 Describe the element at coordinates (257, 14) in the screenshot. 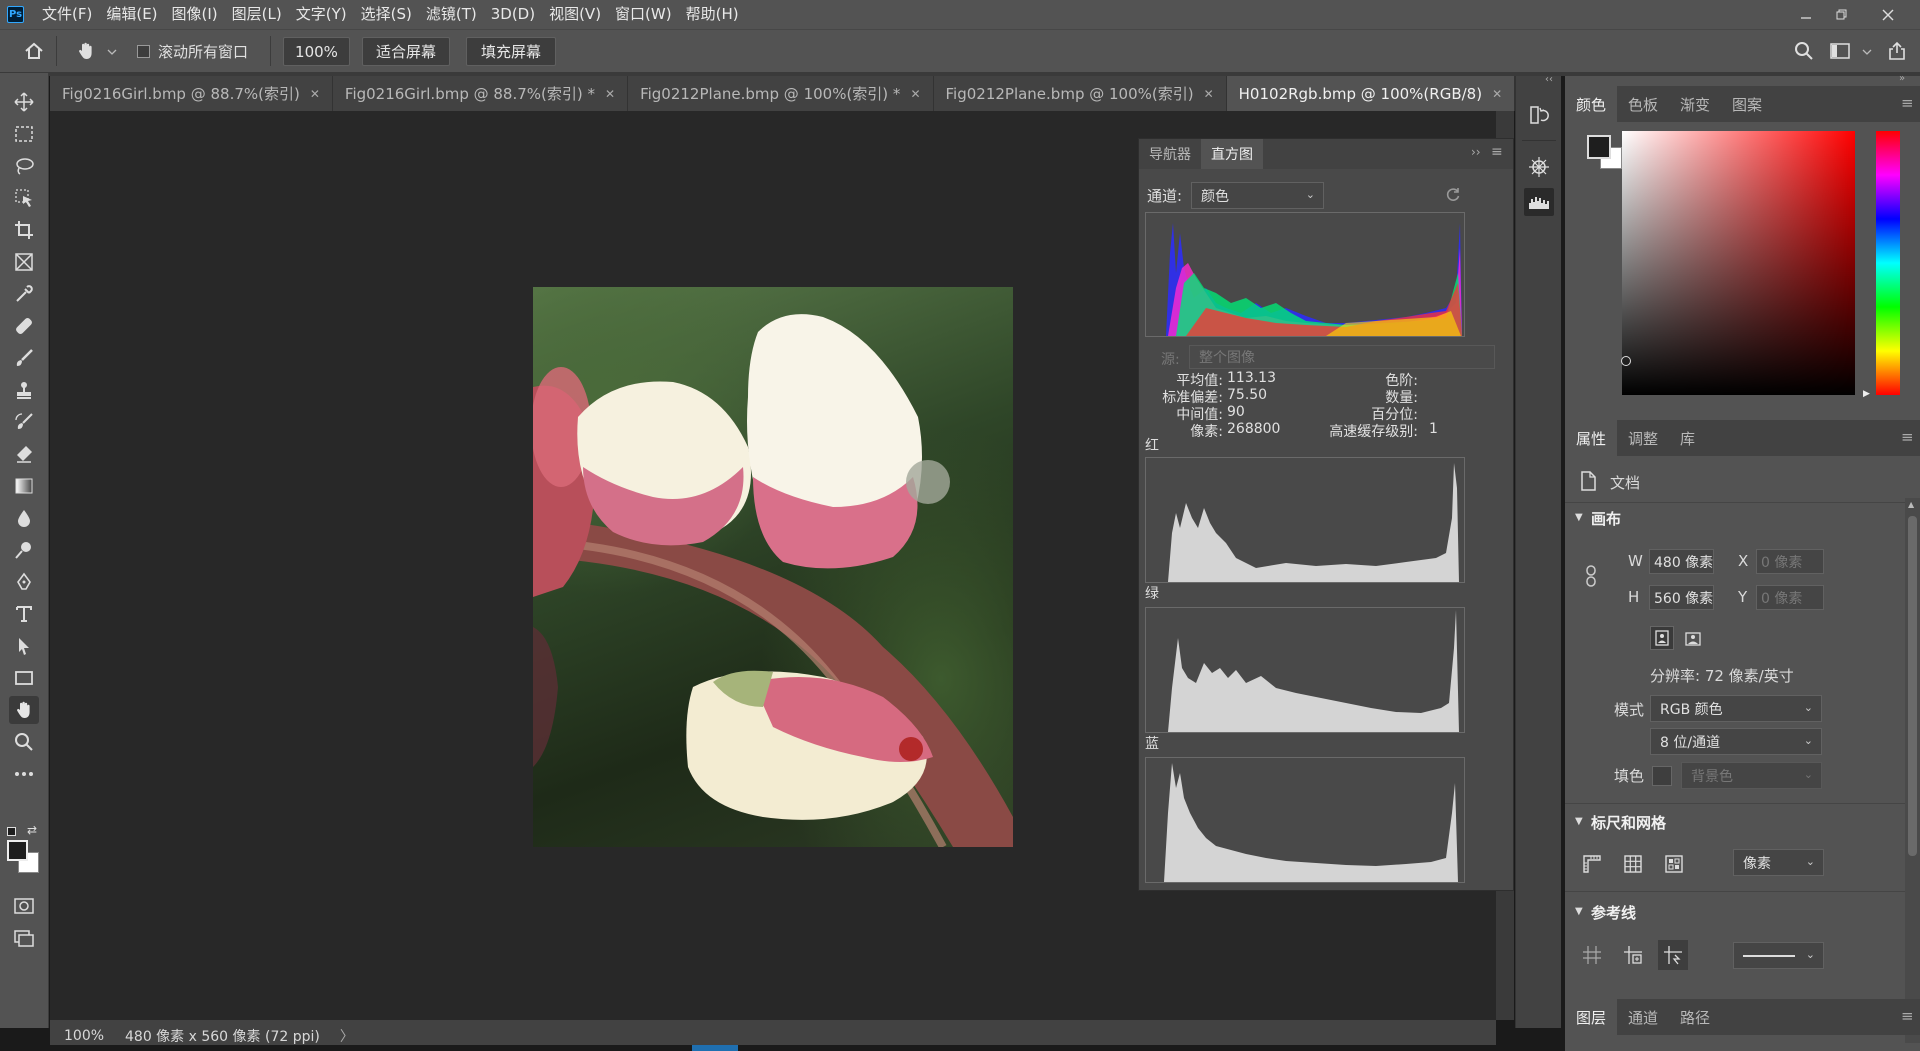

I see `menu-layer: 图层(L)` at that location.